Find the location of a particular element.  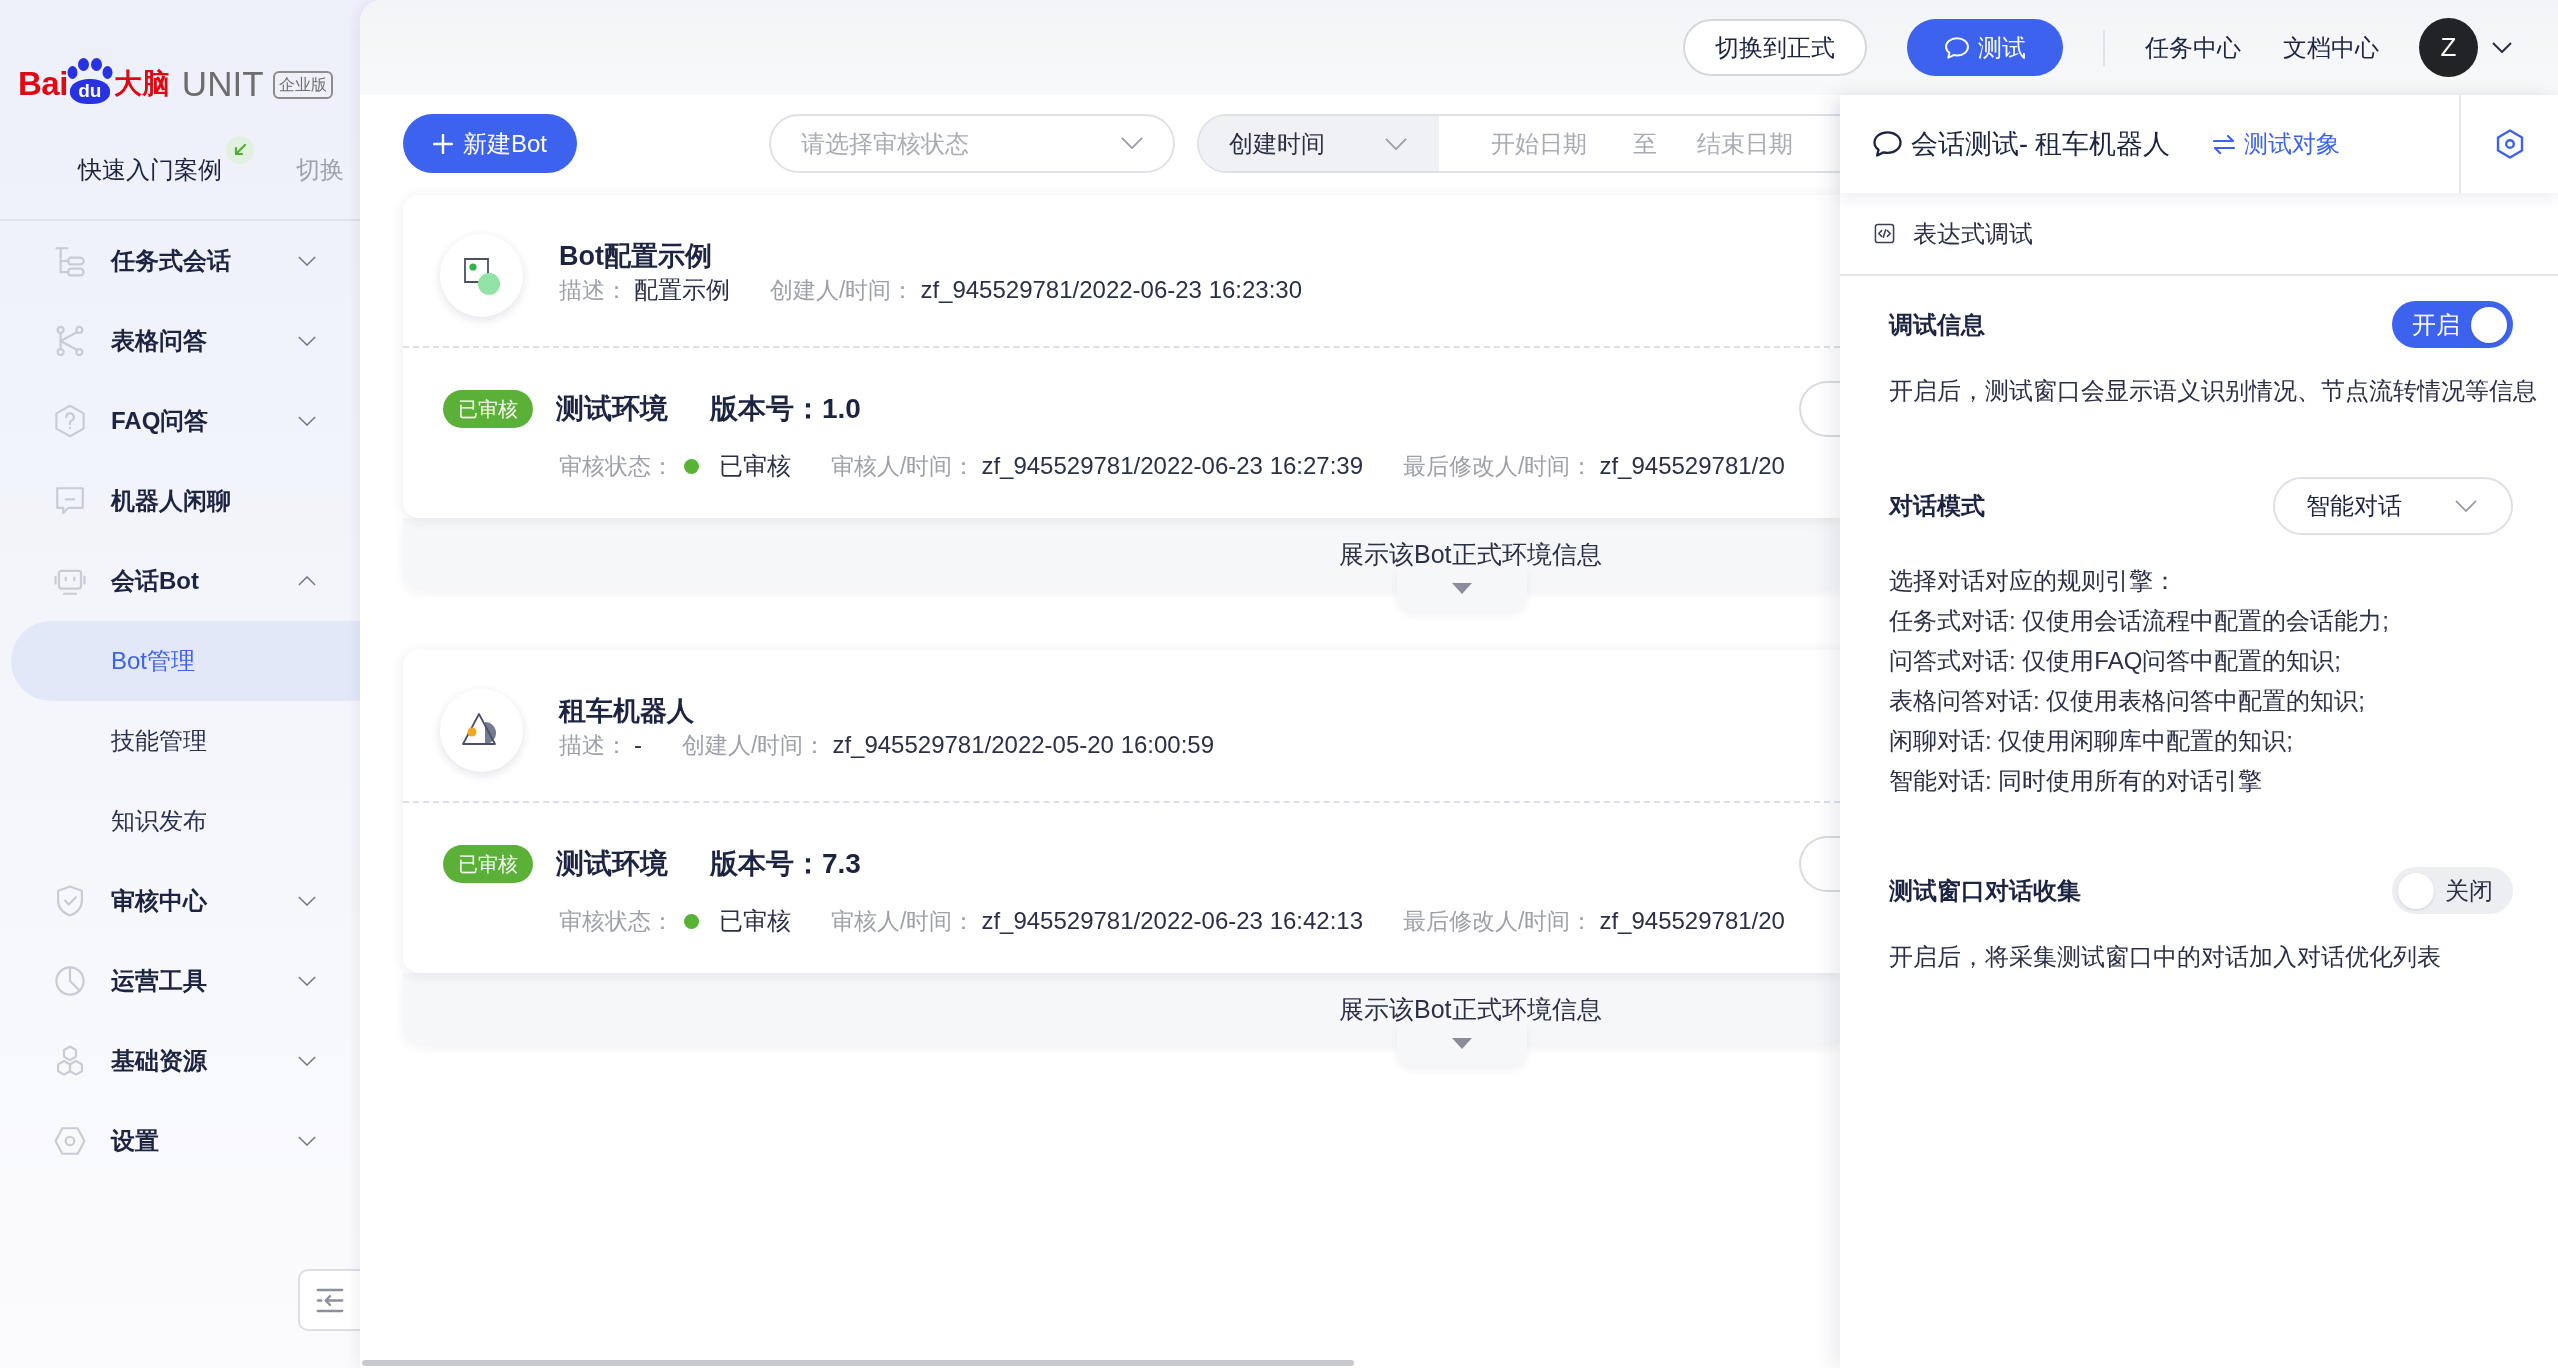

description-text: 智能对话: 同时使用所有的对话引擎 is located at coordinates (2076, 781).